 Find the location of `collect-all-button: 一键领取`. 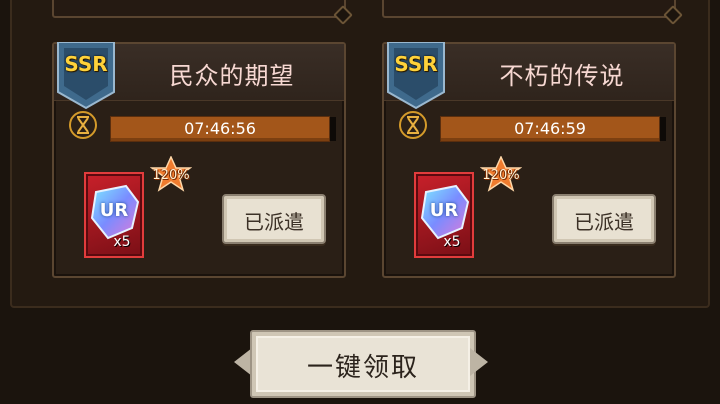

collect-all-button: 一键领取 is located at coordinates (361, 362).